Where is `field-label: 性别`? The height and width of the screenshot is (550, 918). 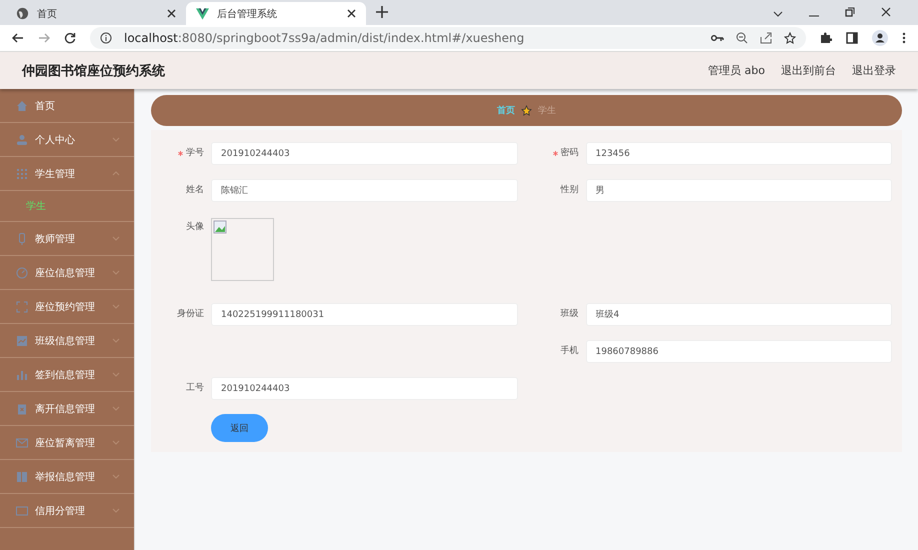
field-label: 性别 is located at coordinates (569, 190).